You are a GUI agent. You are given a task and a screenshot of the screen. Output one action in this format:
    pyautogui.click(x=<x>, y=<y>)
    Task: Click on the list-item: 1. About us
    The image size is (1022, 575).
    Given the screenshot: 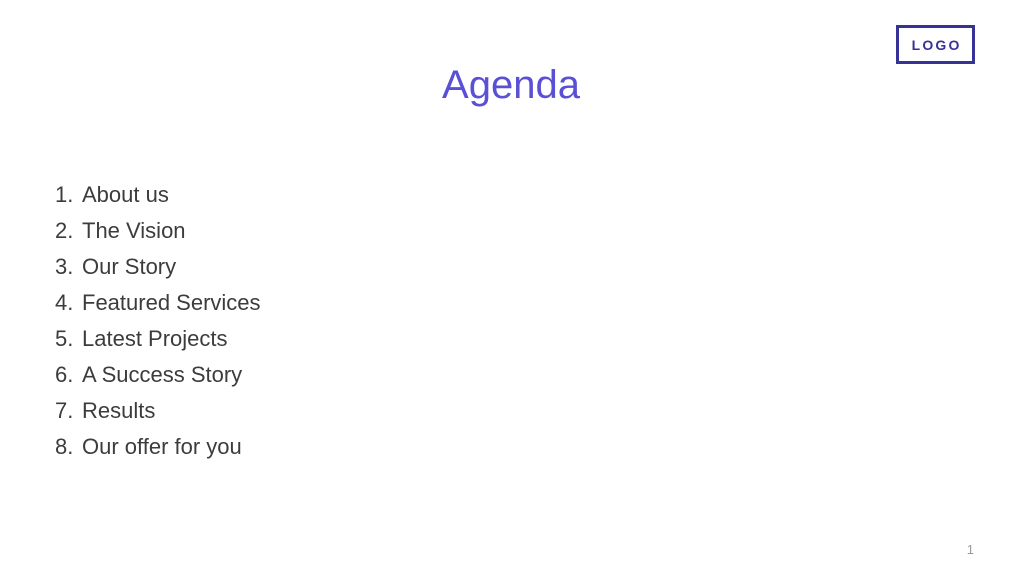 What is the action you would take?
    pyautogui.click(x=158, y=199)
    